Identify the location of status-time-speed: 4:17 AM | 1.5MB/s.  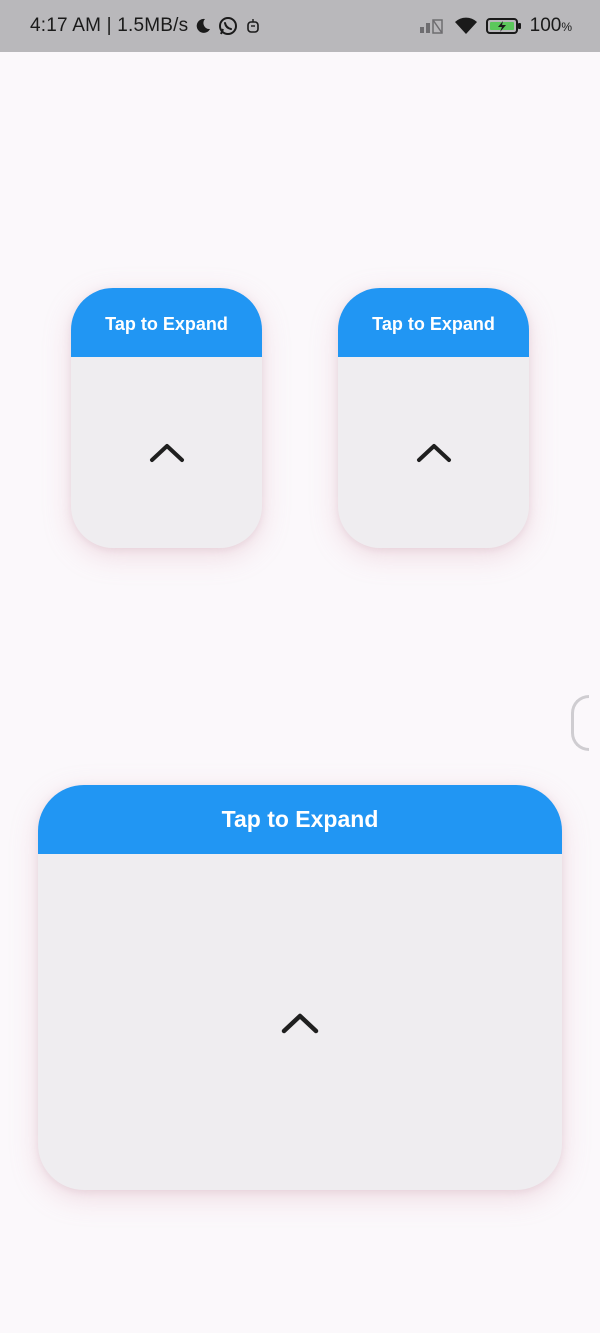
(109, 25).